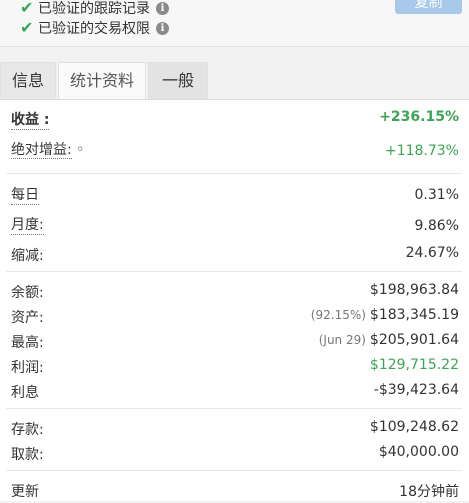  What do you see at coordinates (235, 393) in the screenshot?
I see `interest-row: 利息 -$39,423.64` at bounding box center [235, 393].